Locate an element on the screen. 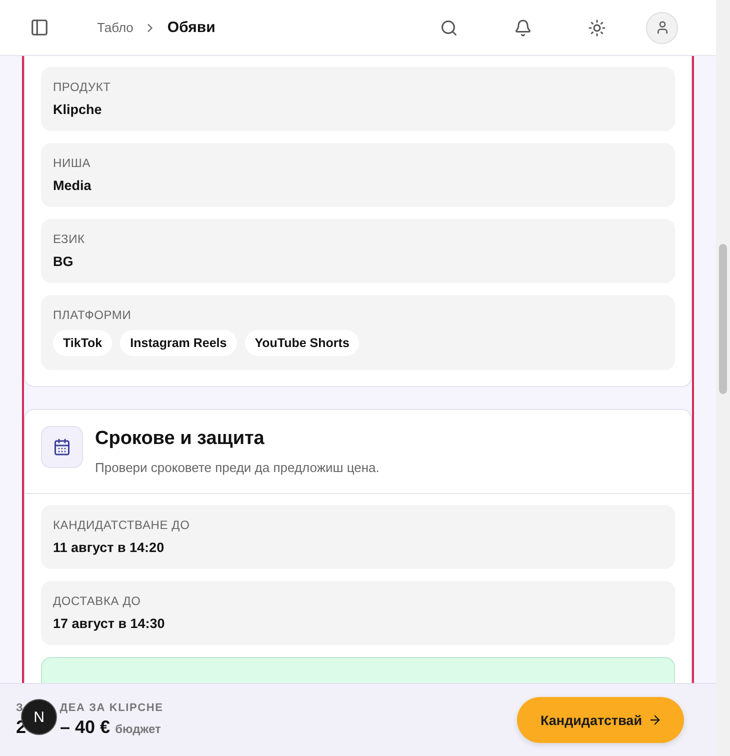  field-label: КАНДИДАТСТВАНЕ ДО is located at coordinates (122, 525).